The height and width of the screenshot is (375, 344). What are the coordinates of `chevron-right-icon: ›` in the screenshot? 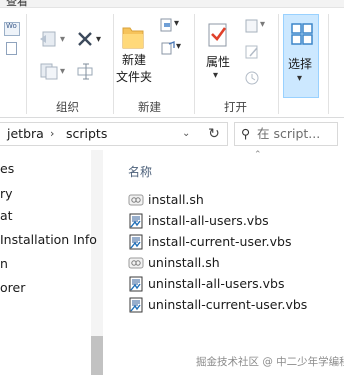 It's located at (52, 134).